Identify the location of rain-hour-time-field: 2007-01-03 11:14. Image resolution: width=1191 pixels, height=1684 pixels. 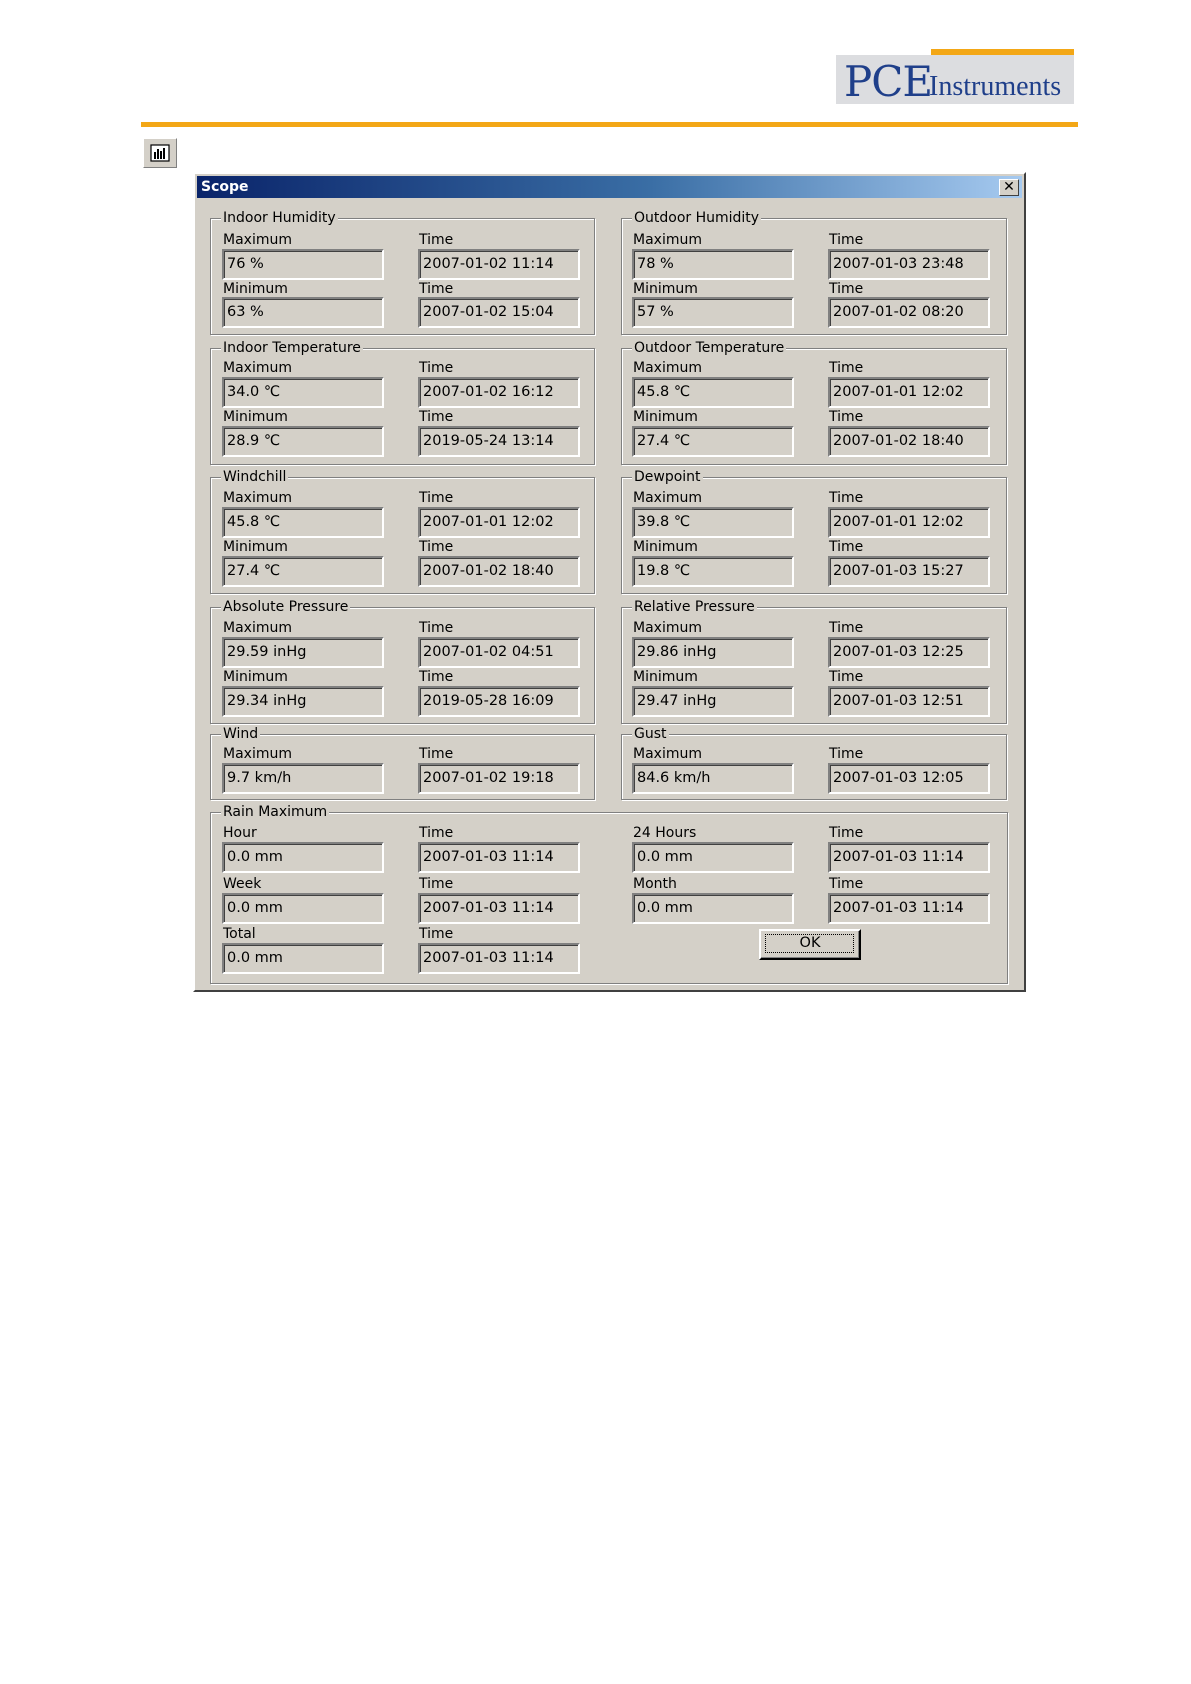
(499, 857).